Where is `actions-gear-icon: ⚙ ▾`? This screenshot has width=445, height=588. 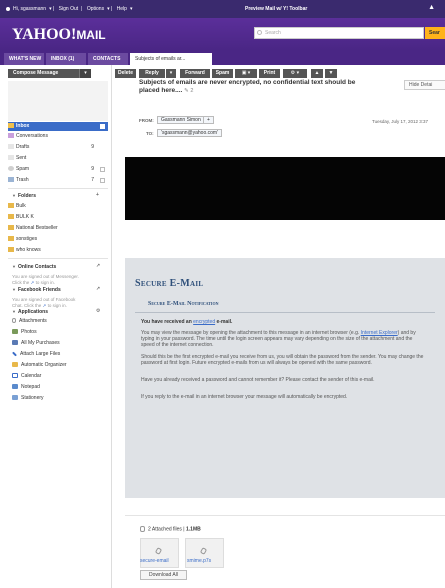 actions-gear-icon: ⚙ ▾ is located at coordinates (295, 73).